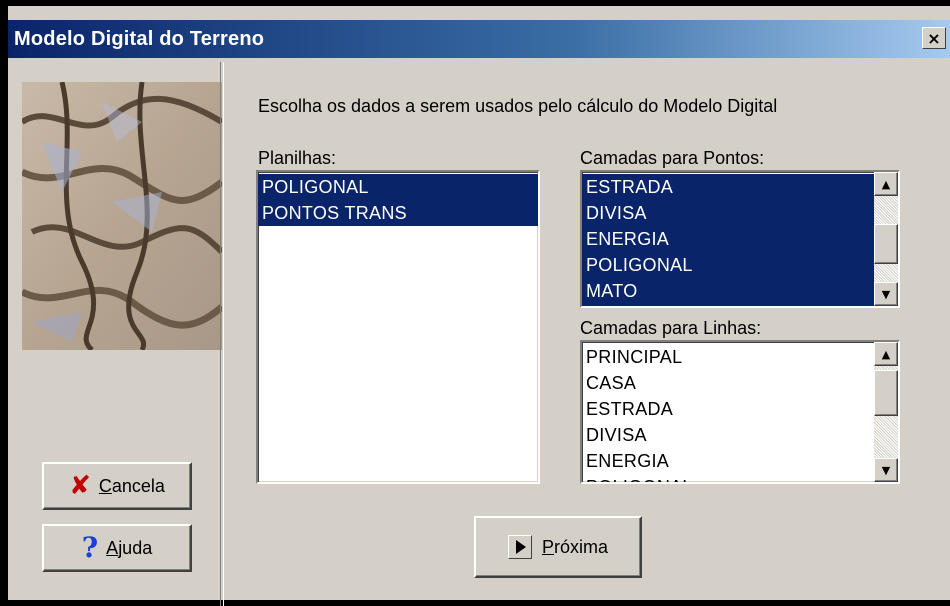 The height and width of the screenshot is (606, 950). Describe the element at coordinates (297, 158) in the screenshot. I see `planilhas-label: Planilhas:` at that location.